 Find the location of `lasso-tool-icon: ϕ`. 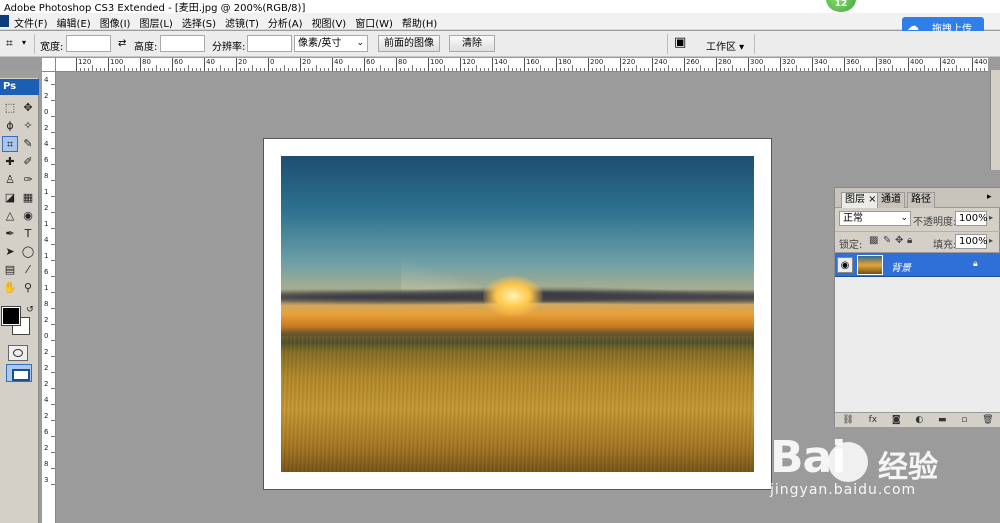

lasso-tool-icon: ϕ is located at coordinates (10, 126).